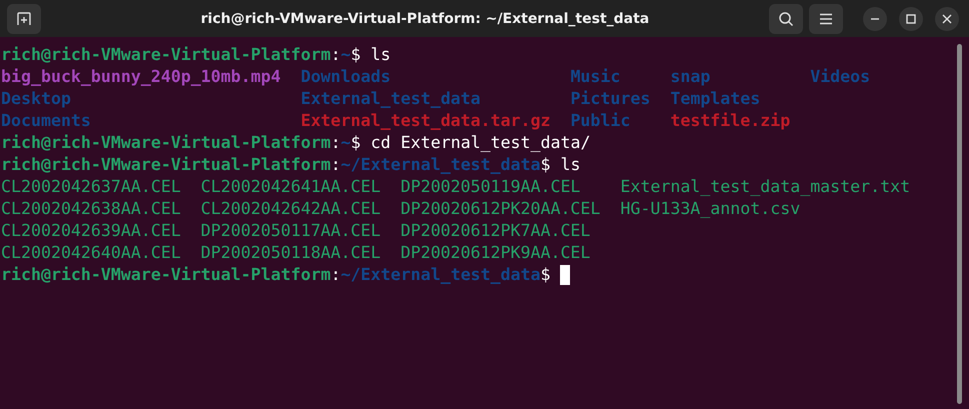 This screenshot has width=969, height=409. Describe the element at coordinates (959, 224) in the screenshot. I see `scrollbar` at that location.